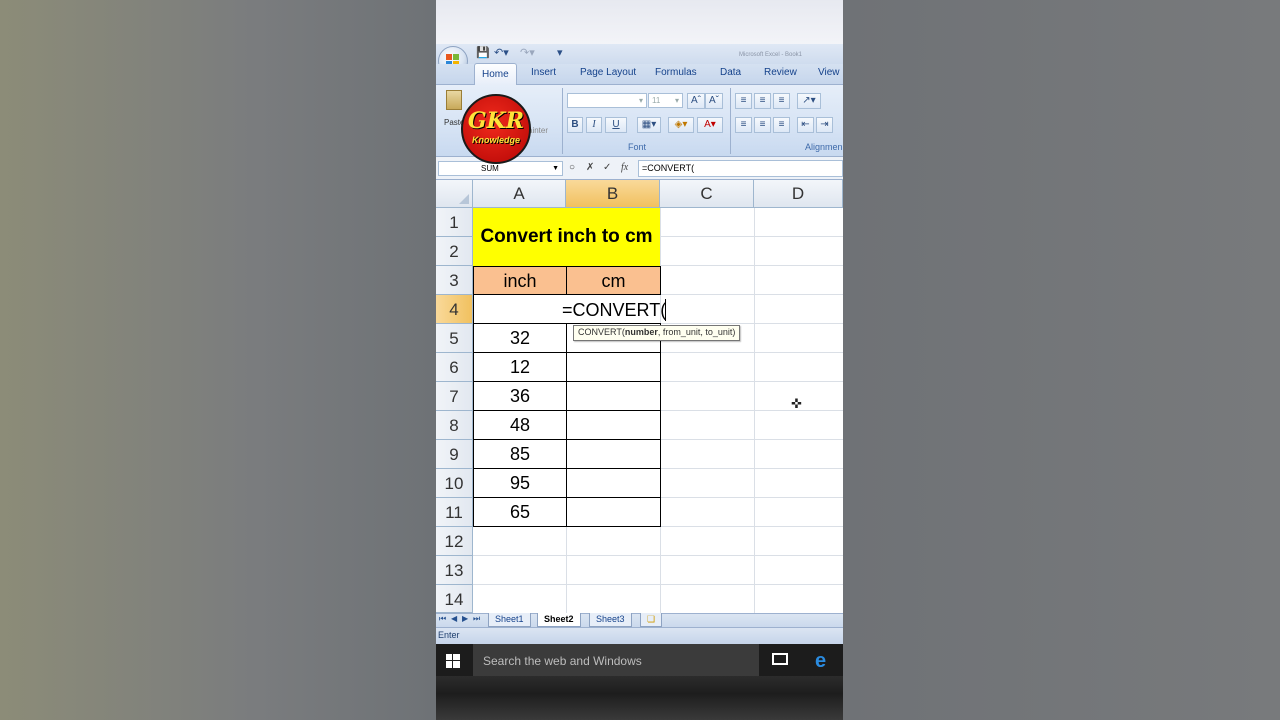 The image size is (1280, 720). What do you see at coordinates (614, 310) in the screenshot?
I see `cell-edit-text: =CONVERT(` at bounding box center [614, 310].